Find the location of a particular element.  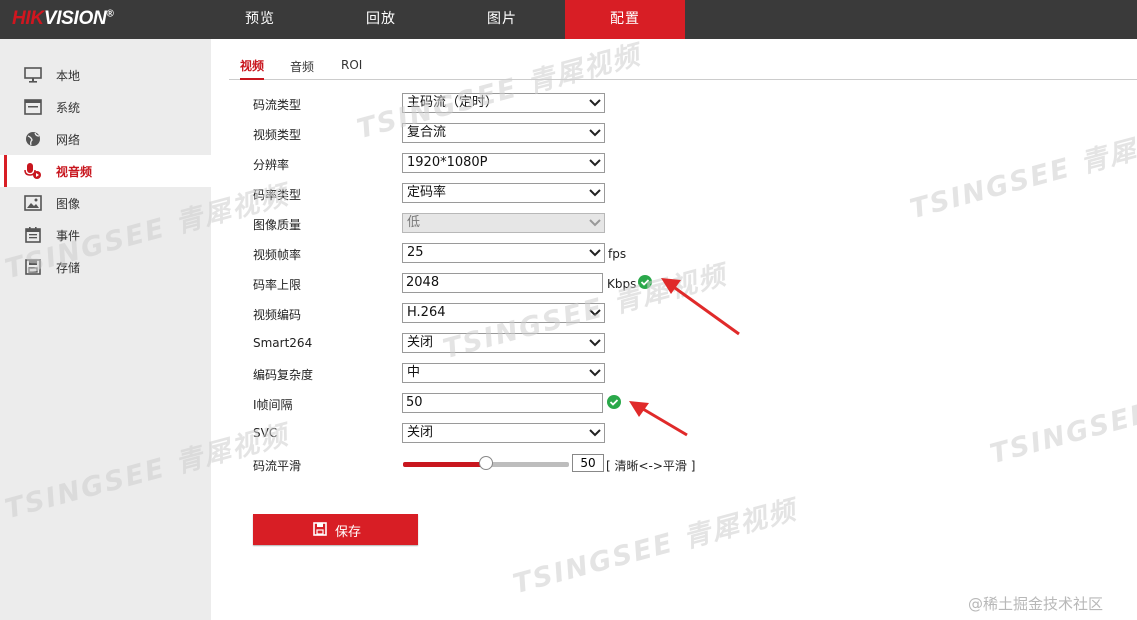

slider-thumb is located at coordinates (486, 463).